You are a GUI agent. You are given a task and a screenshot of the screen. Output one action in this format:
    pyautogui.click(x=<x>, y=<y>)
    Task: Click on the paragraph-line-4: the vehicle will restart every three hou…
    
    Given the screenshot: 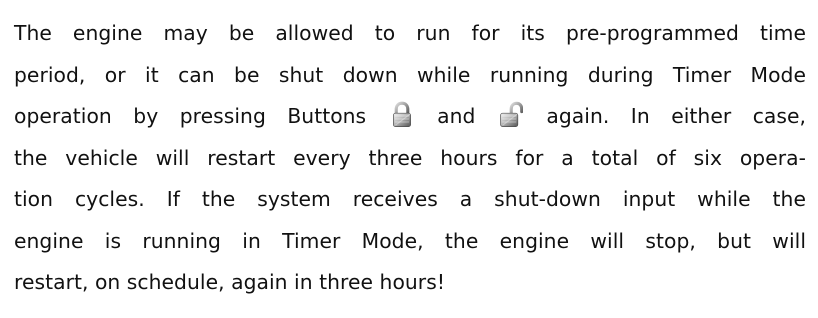 What is the action you would take?
    pyautogui.click(x=410, y=157)
    